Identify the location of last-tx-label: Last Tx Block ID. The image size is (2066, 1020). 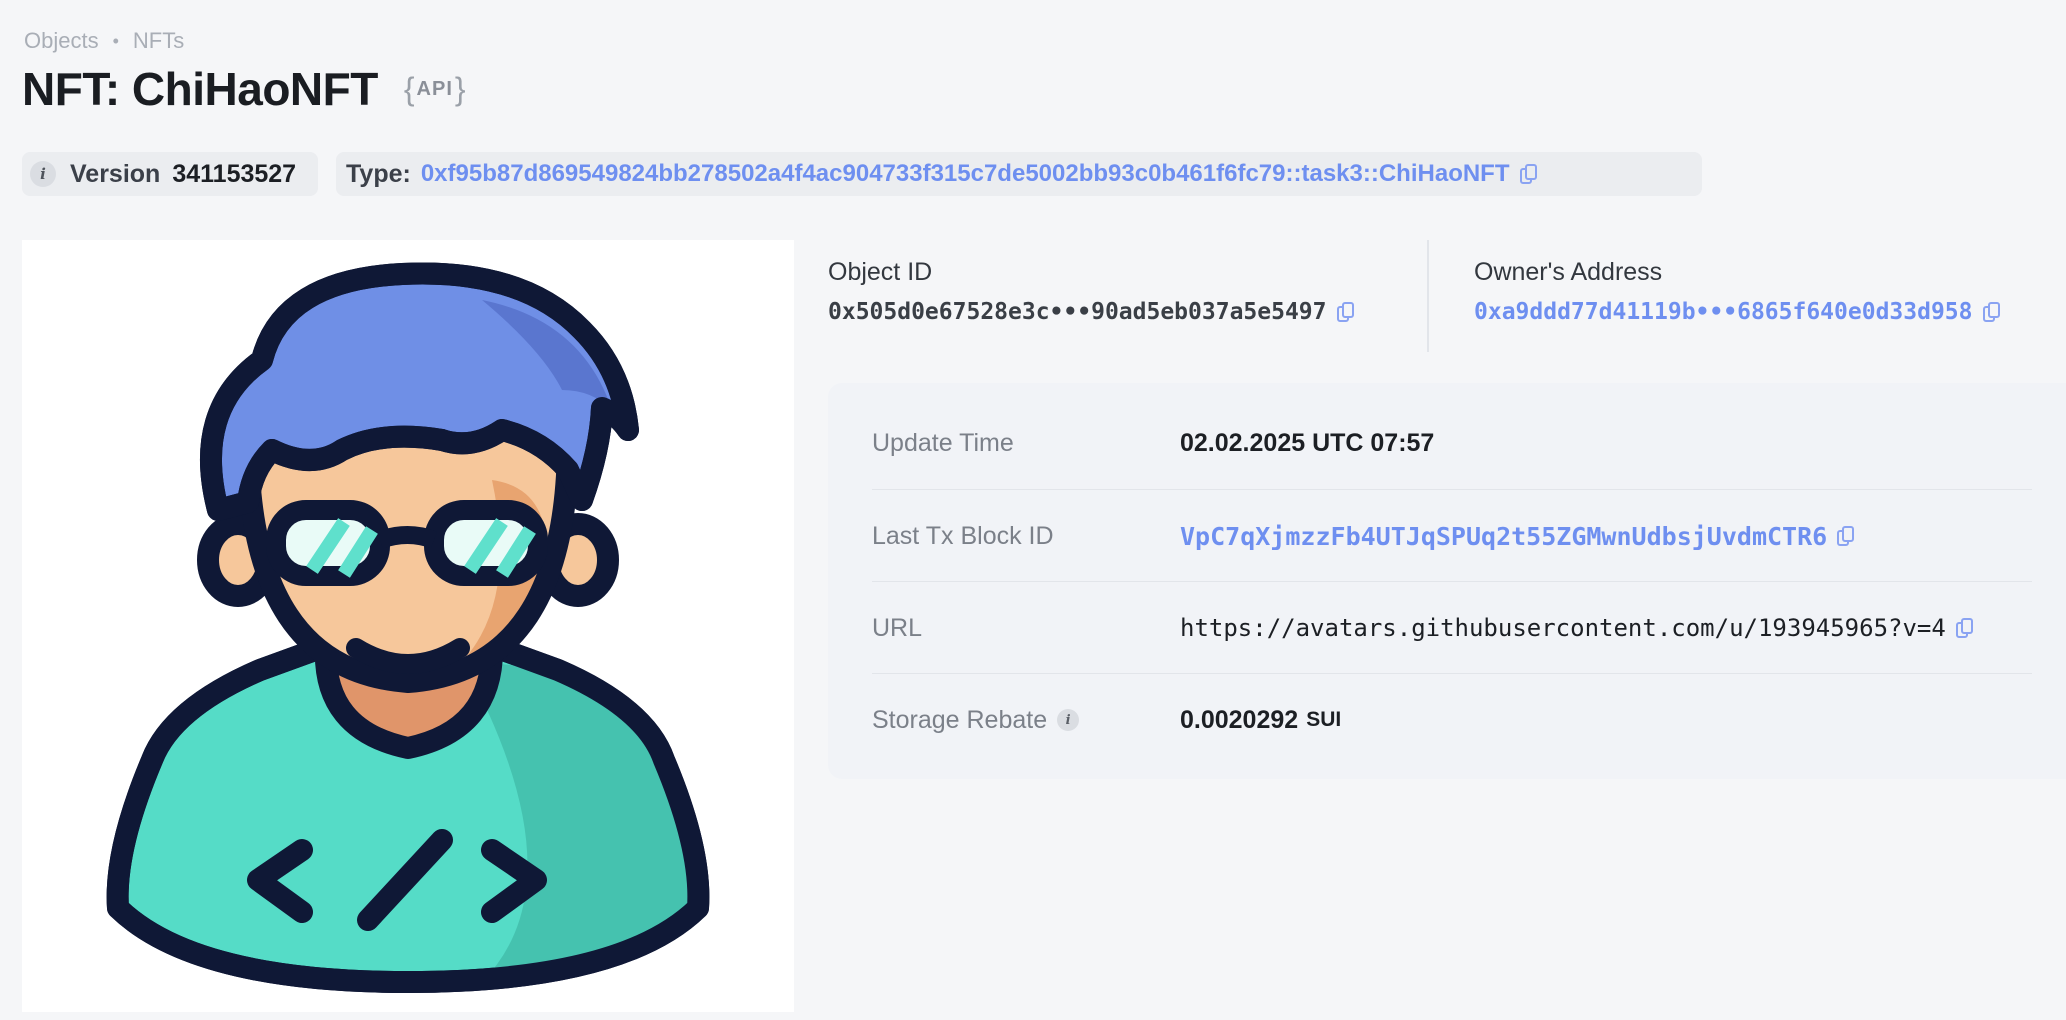
(963, 535).